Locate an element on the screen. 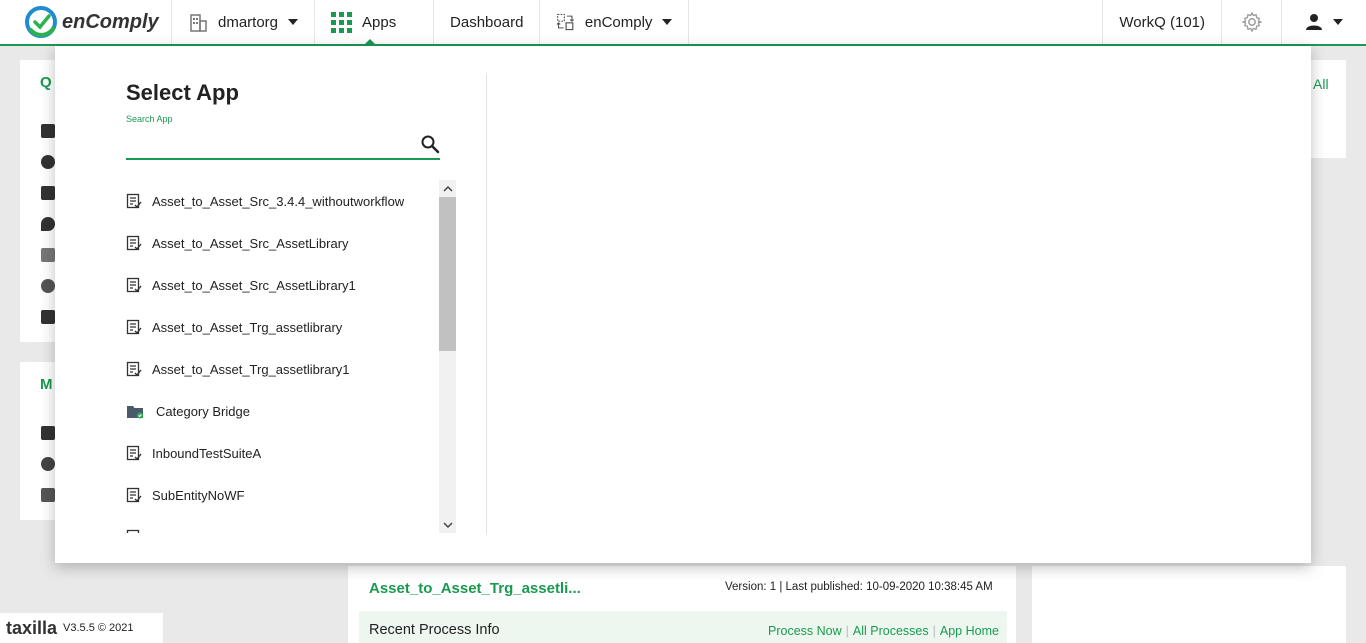 This screenshot has width=1366, height=643. right-panel-card-bottom is located at coordinates (1189, 604).